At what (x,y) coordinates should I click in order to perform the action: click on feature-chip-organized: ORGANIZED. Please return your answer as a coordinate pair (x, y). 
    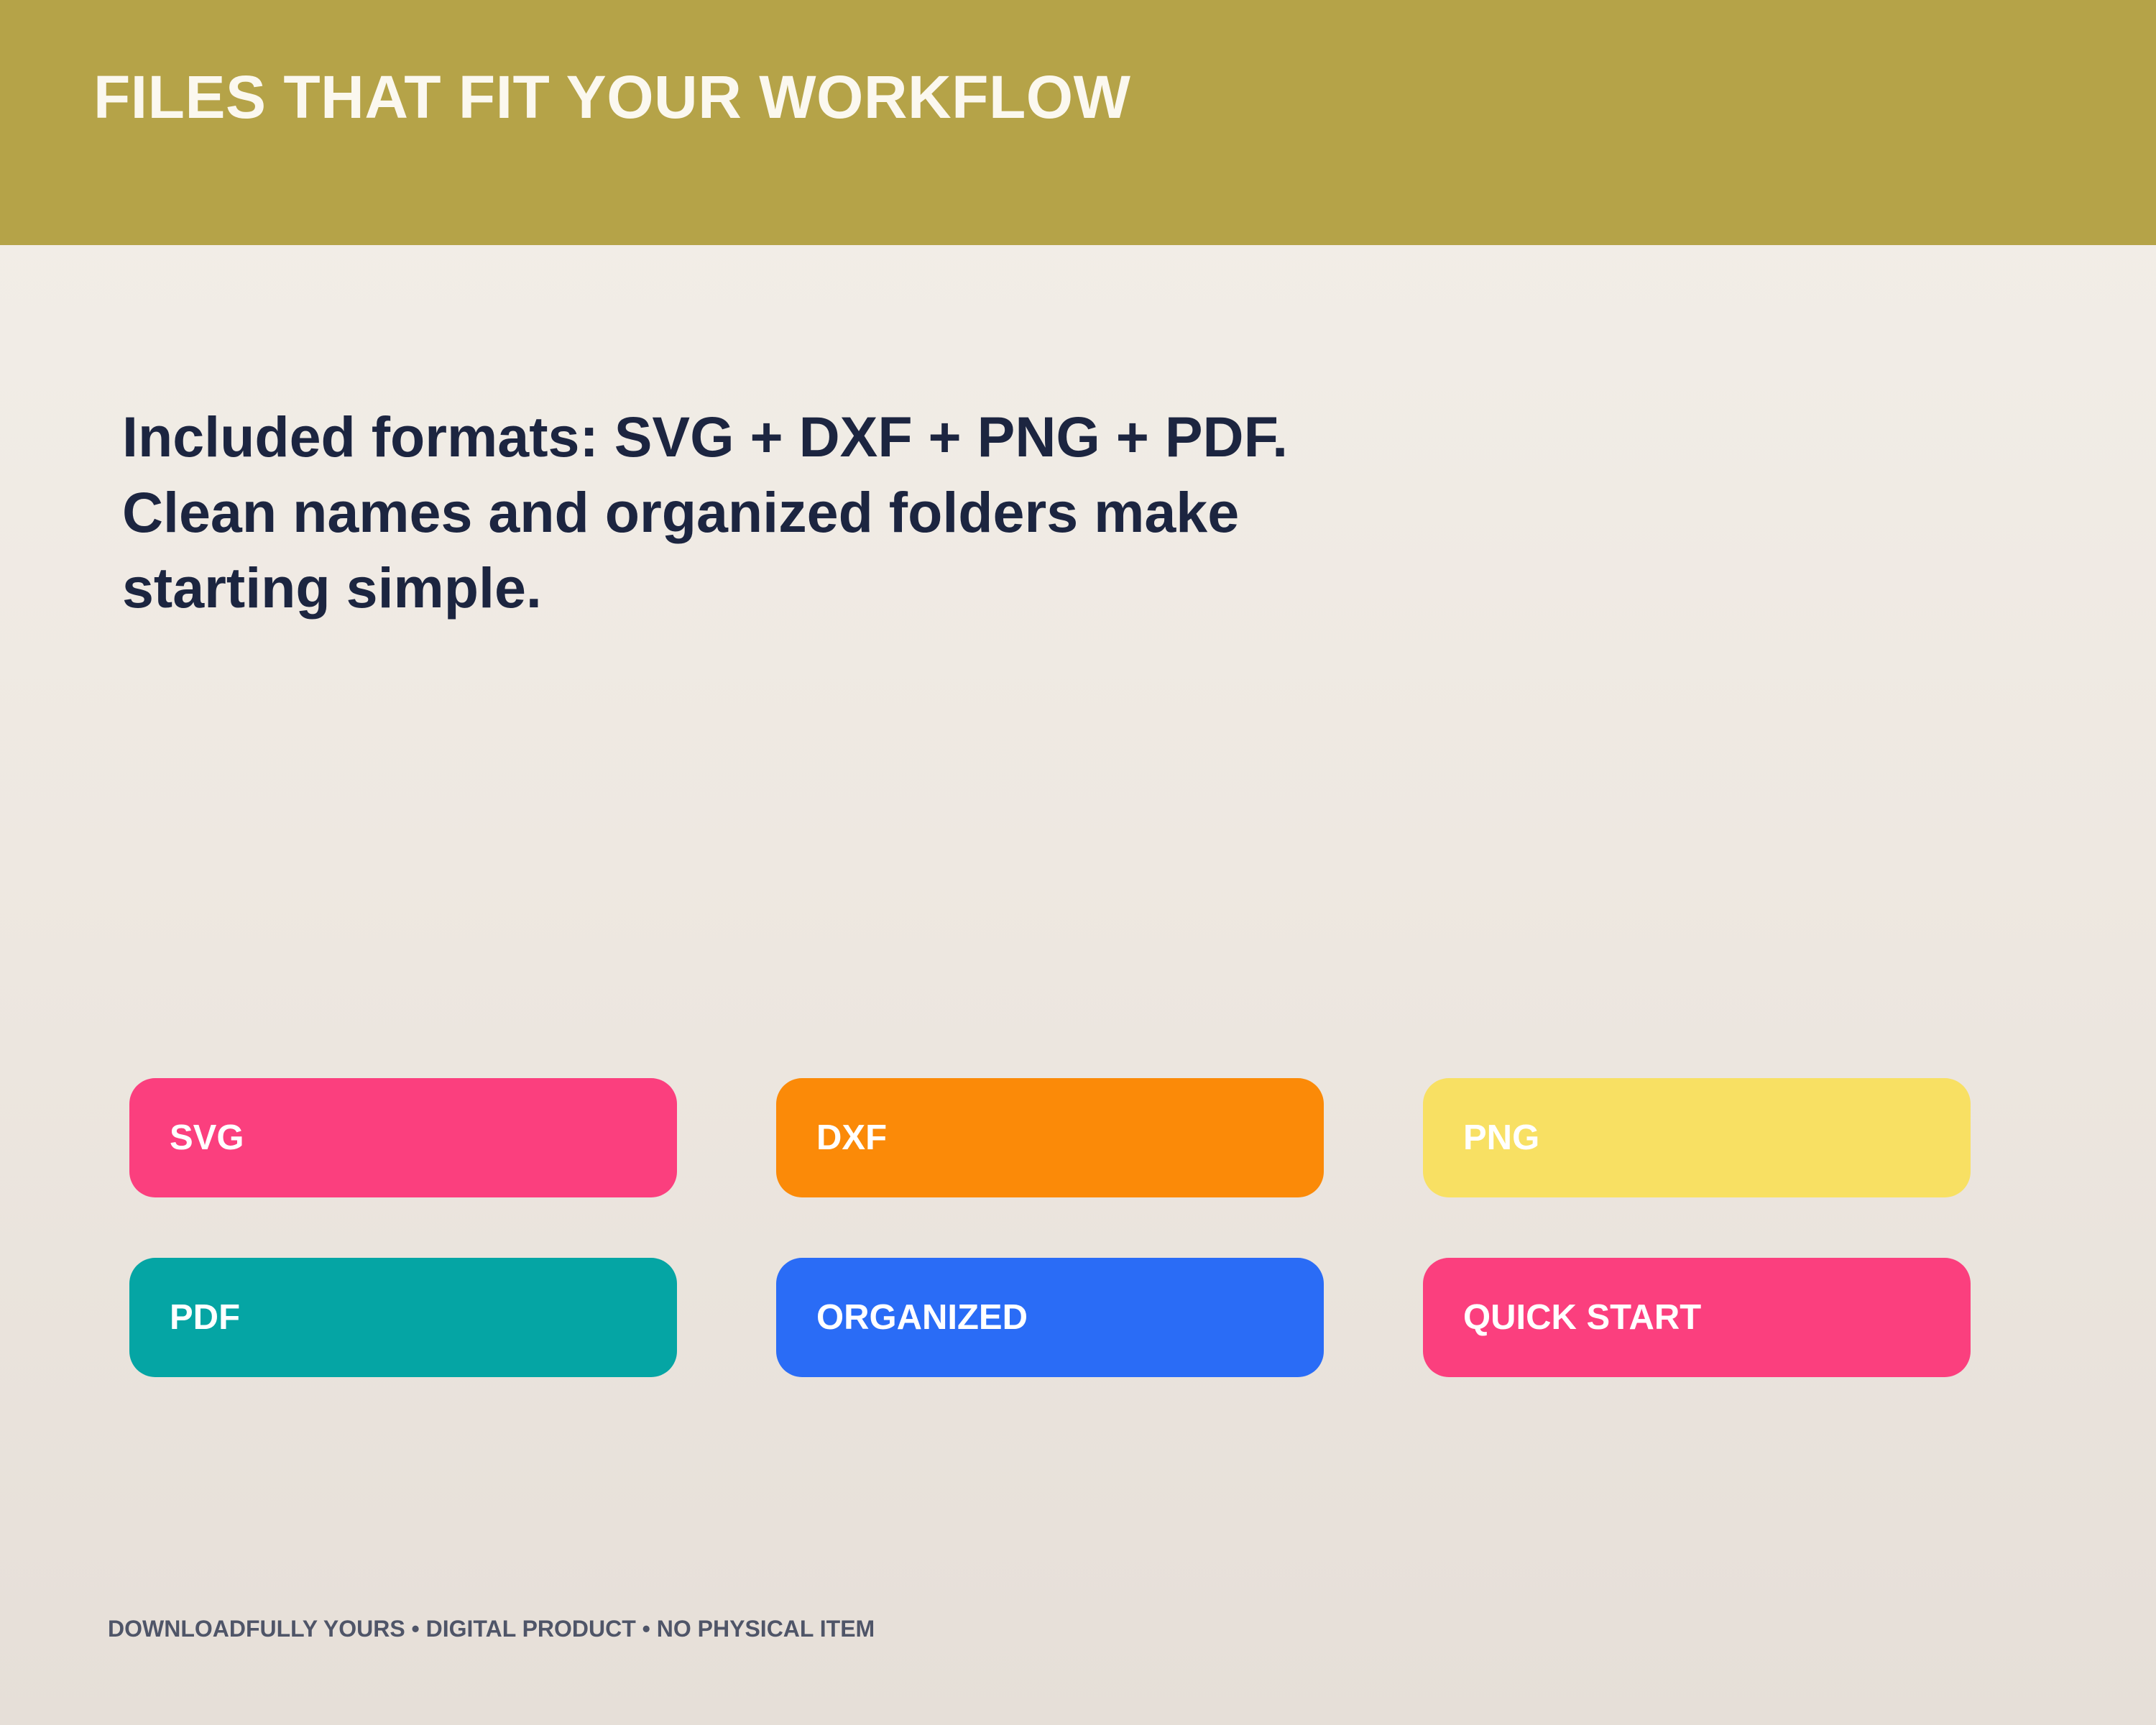
    Looking at the image, I should click on (1050, 1317).